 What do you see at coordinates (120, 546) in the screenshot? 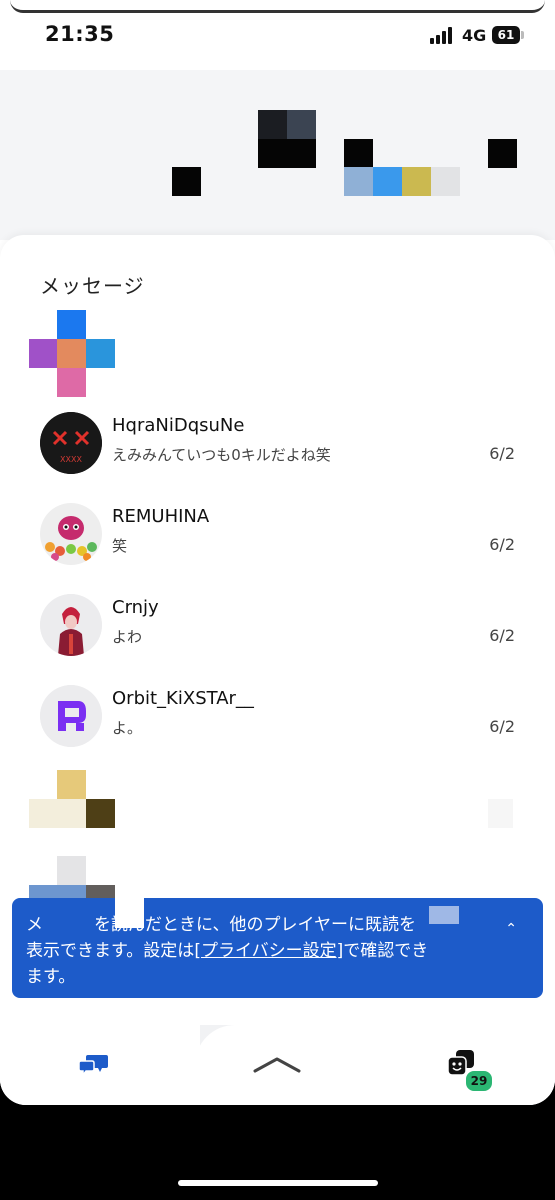
I see `message-preview: 笑` at bounding box center [120, 546].